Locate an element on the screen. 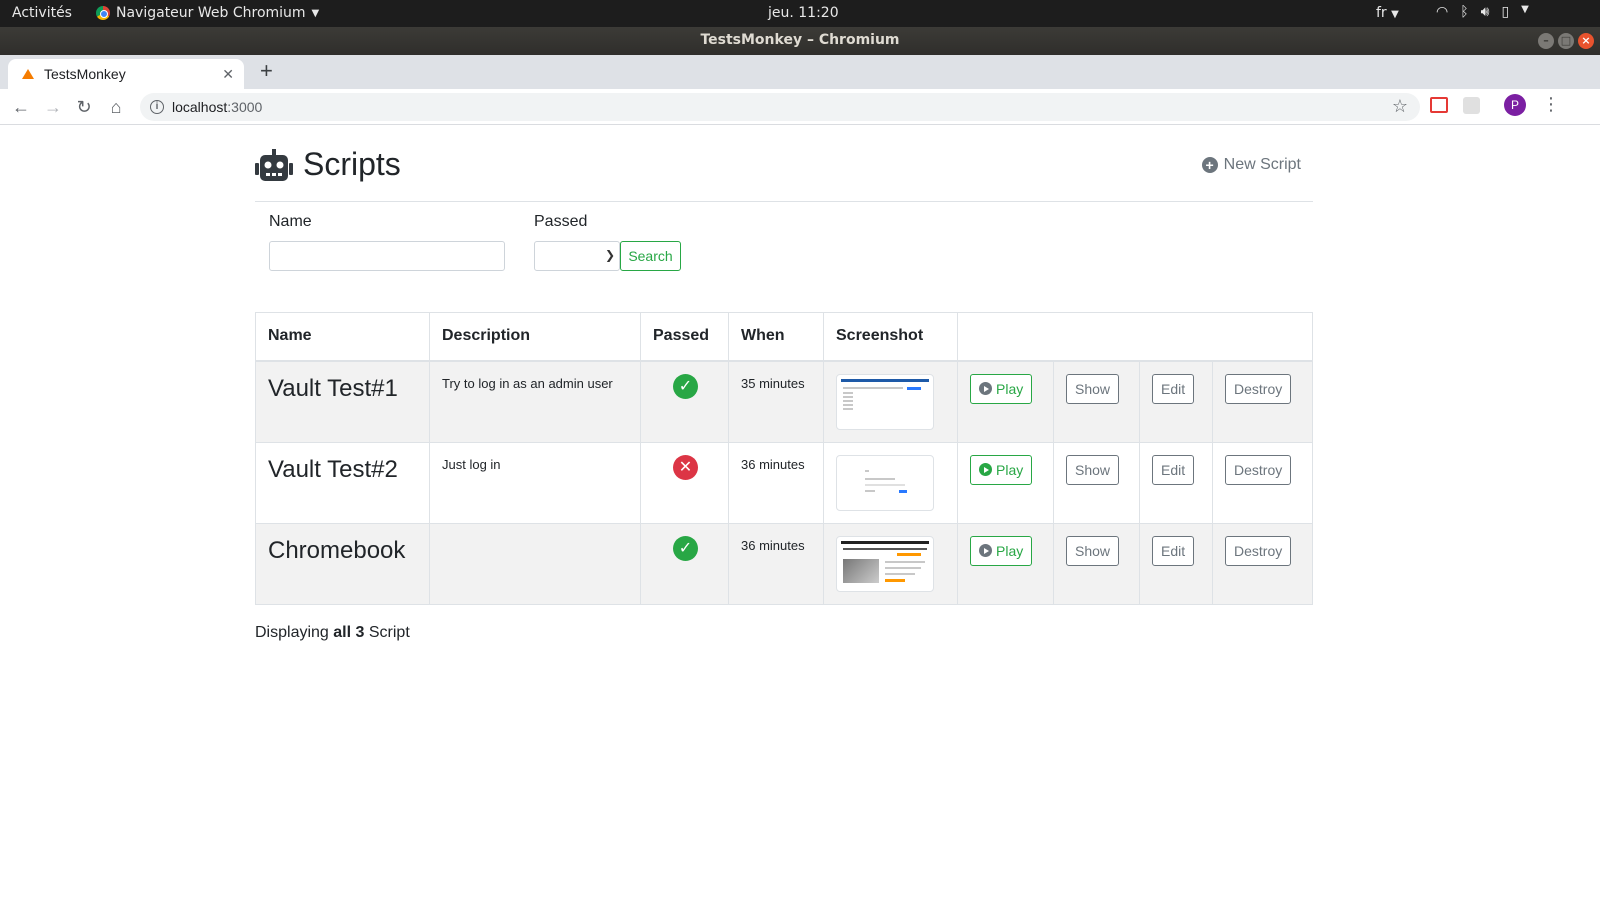 This screenshot has height=900, width=1600. column-header-screenshot: Screenshot is located at coordinates (890, 337).